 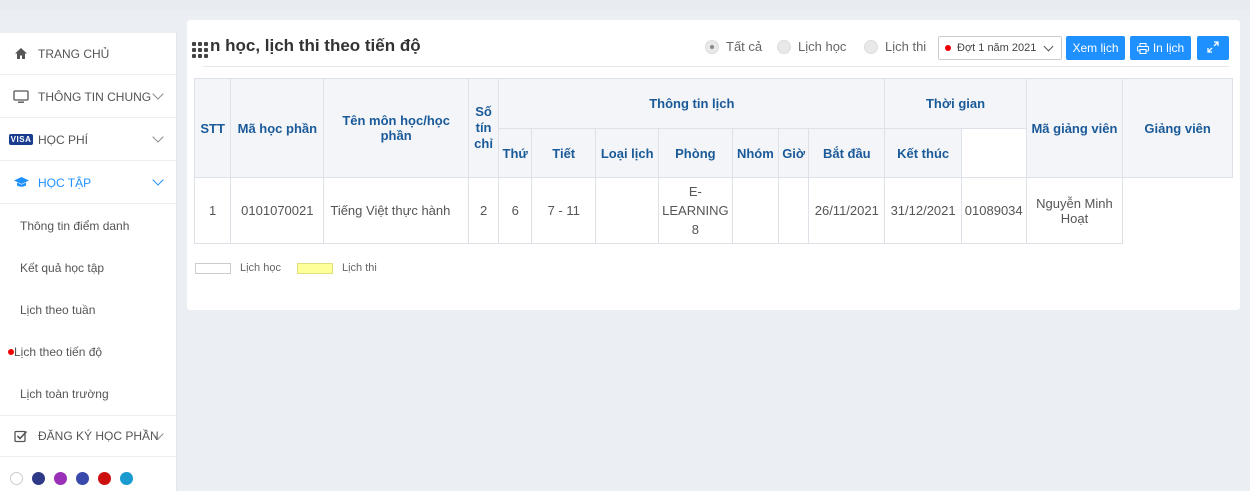 What do you see at coordinates (95, 96) in the screenshot?
I see `sidebar-item-label: THÔNG TIN CHUNG` at bounding box center [95, 96].